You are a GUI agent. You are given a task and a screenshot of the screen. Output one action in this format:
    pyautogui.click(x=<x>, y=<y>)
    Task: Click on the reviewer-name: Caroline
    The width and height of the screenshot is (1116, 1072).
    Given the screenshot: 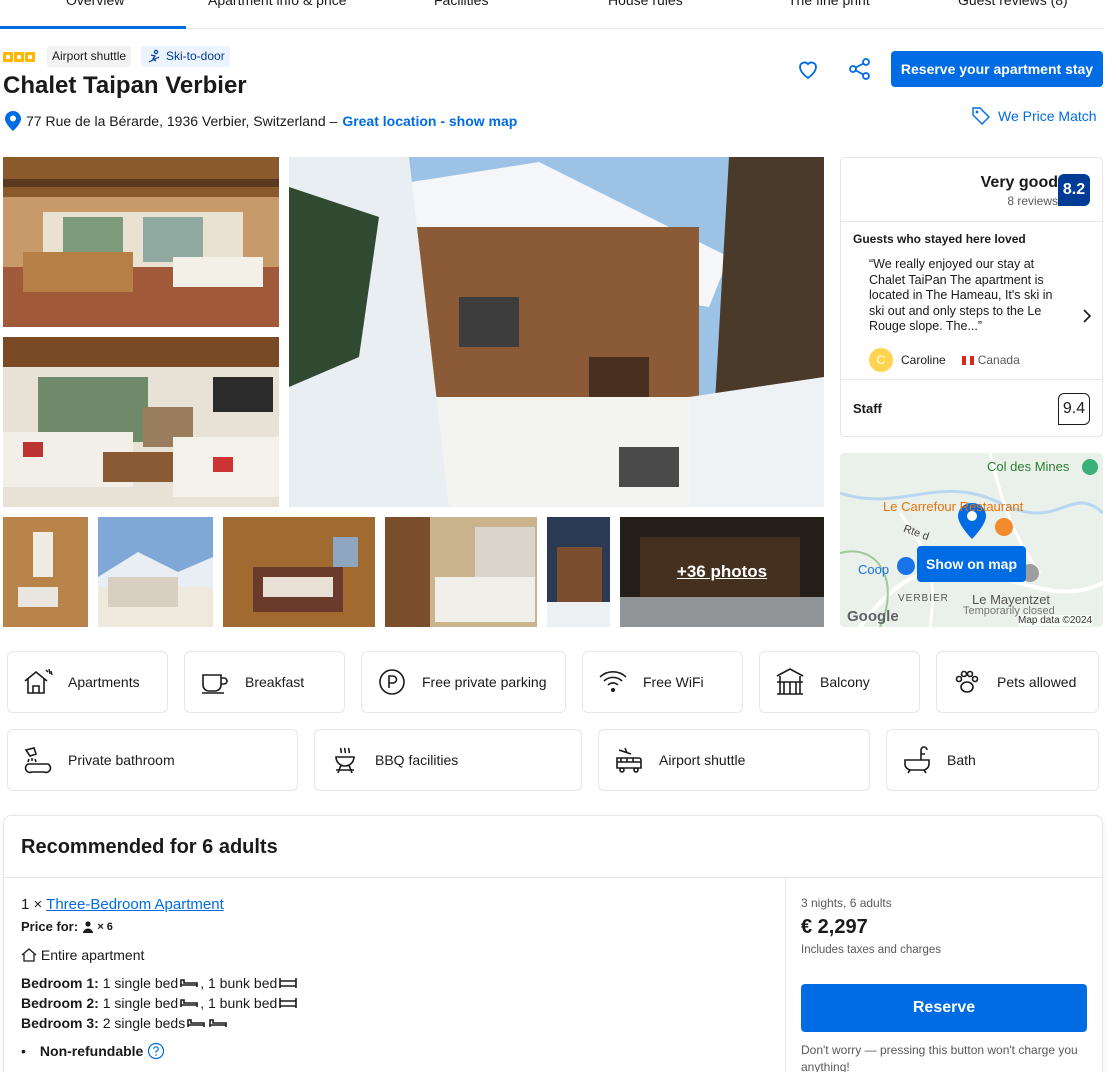 What is the action you would take?
    pyautogui.click(x=923, y=360)
    